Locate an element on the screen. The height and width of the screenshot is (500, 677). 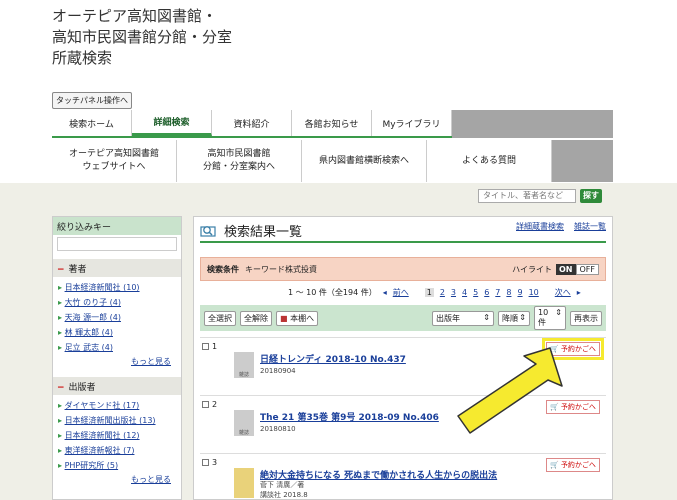
site-title-line: オーテピア高知図書館・ is located at coordinates (135, 16).